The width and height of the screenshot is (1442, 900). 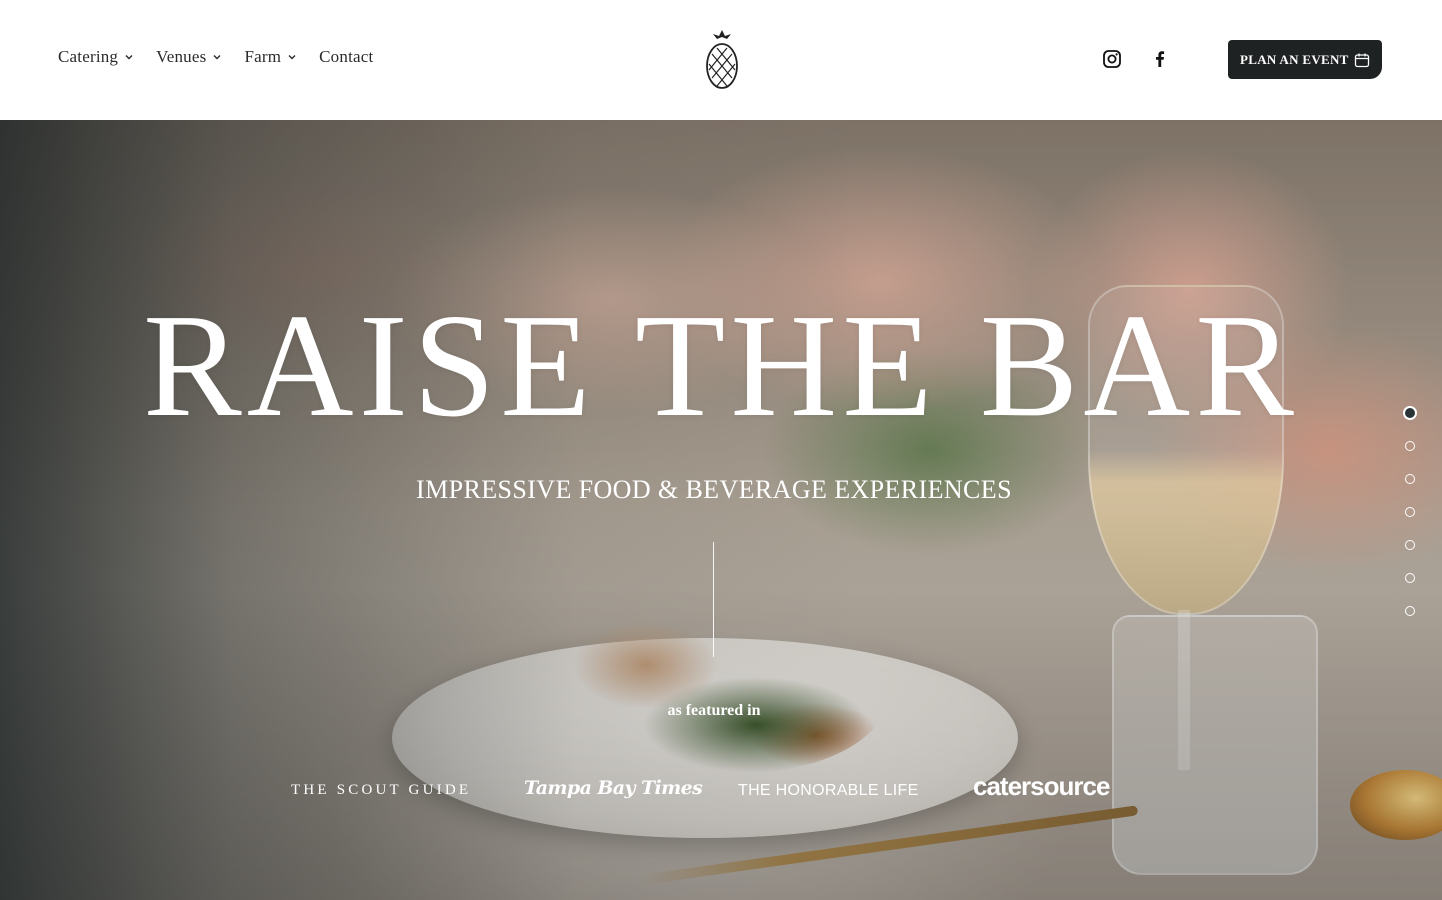 What do you see at coordinates (713, 599) in the screenshot?
I see `hero-divider` at bounding box center [713, 599].